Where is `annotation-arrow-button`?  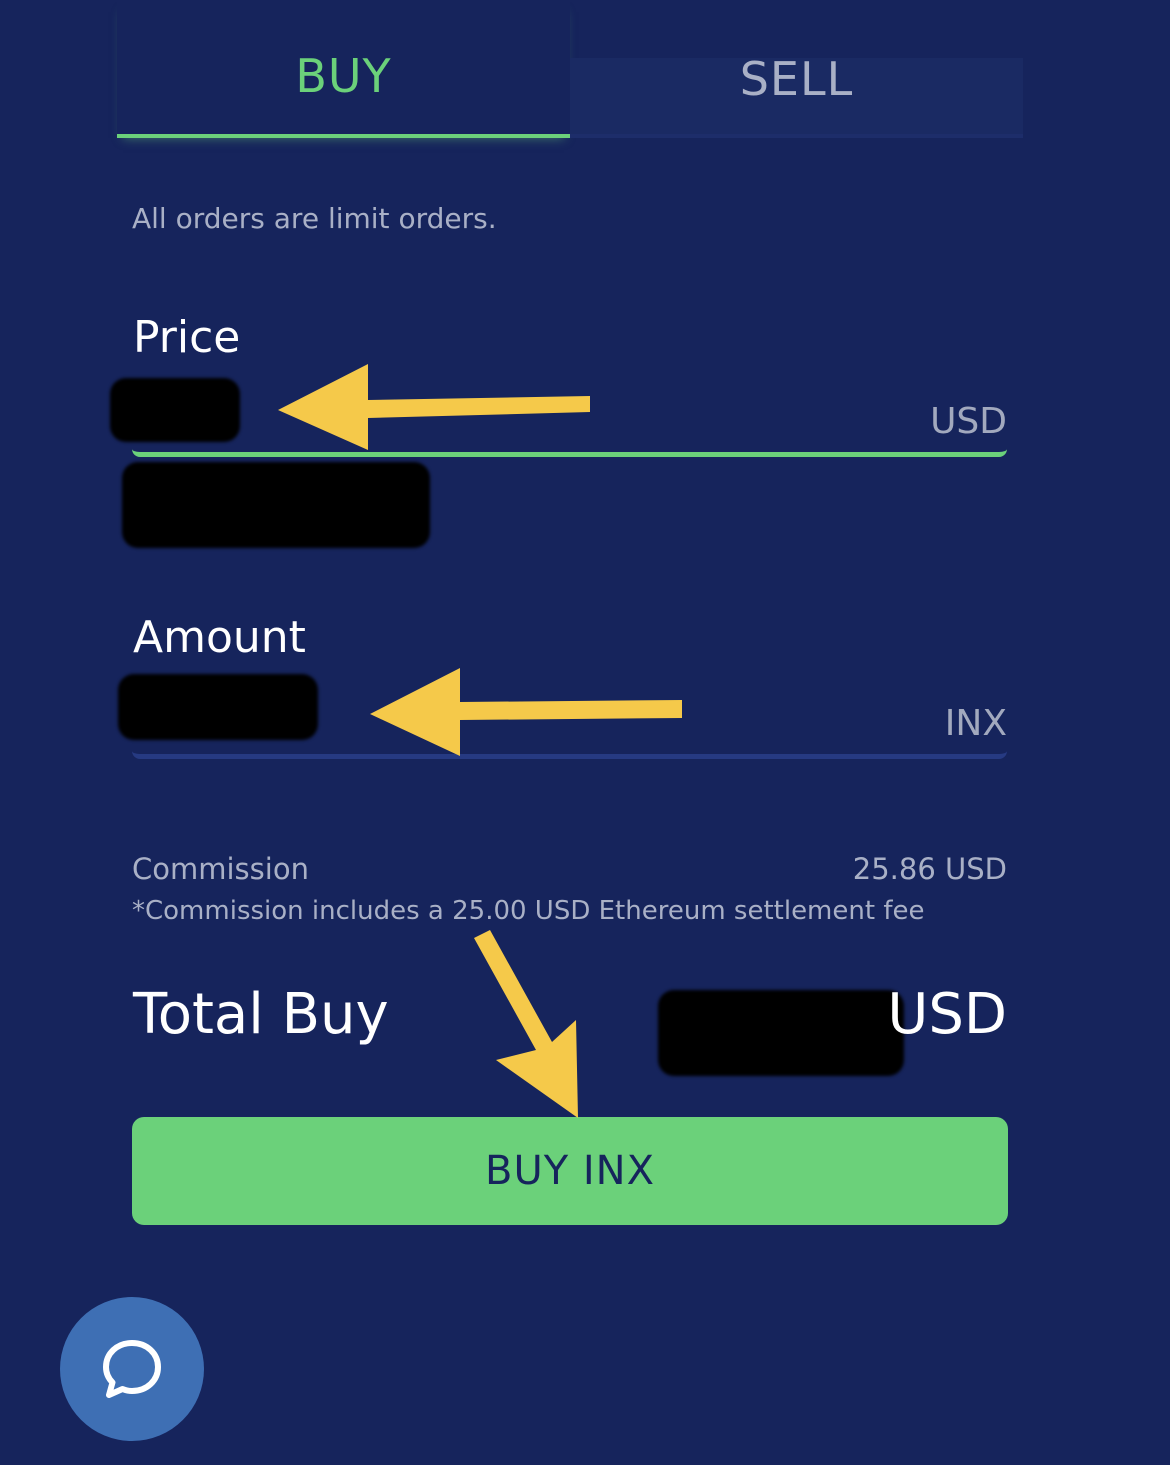 annotation-arrow-button is located at coordinates (526, 1024).